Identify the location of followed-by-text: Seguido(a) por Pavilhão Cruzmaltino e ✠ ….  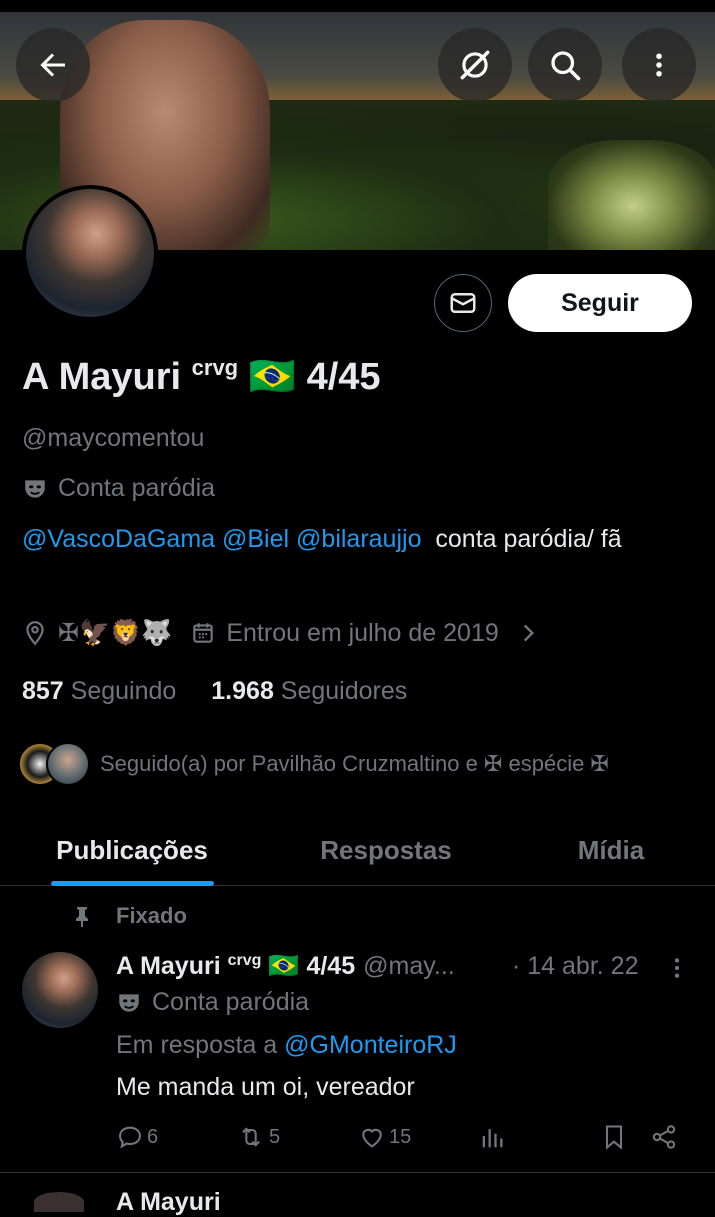
(354, 763).